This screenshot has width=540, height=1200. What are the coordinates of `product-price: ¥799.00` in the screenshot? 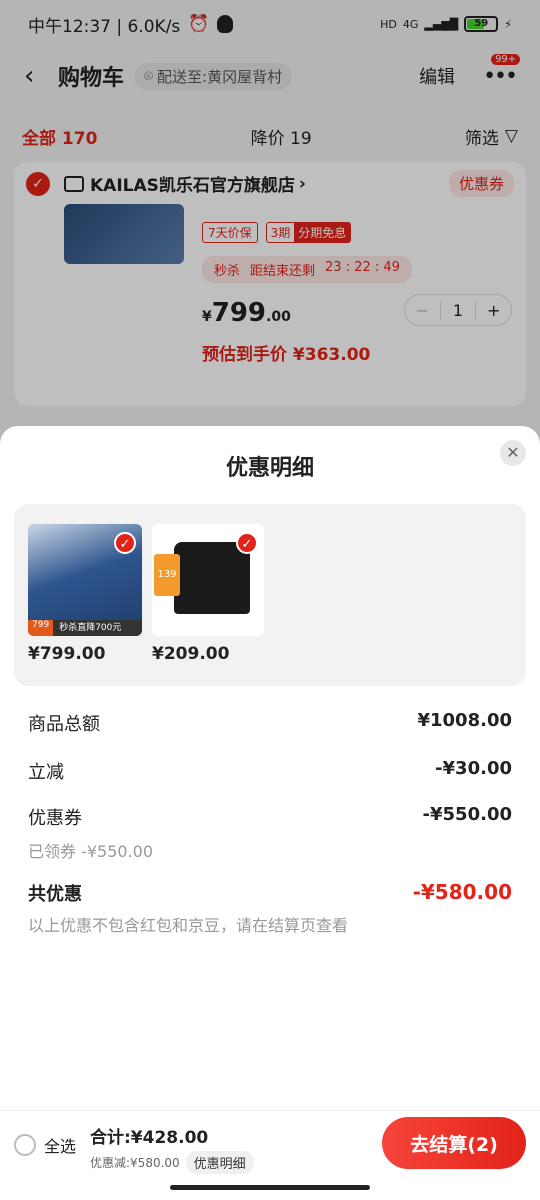 It's located at (67, 654).